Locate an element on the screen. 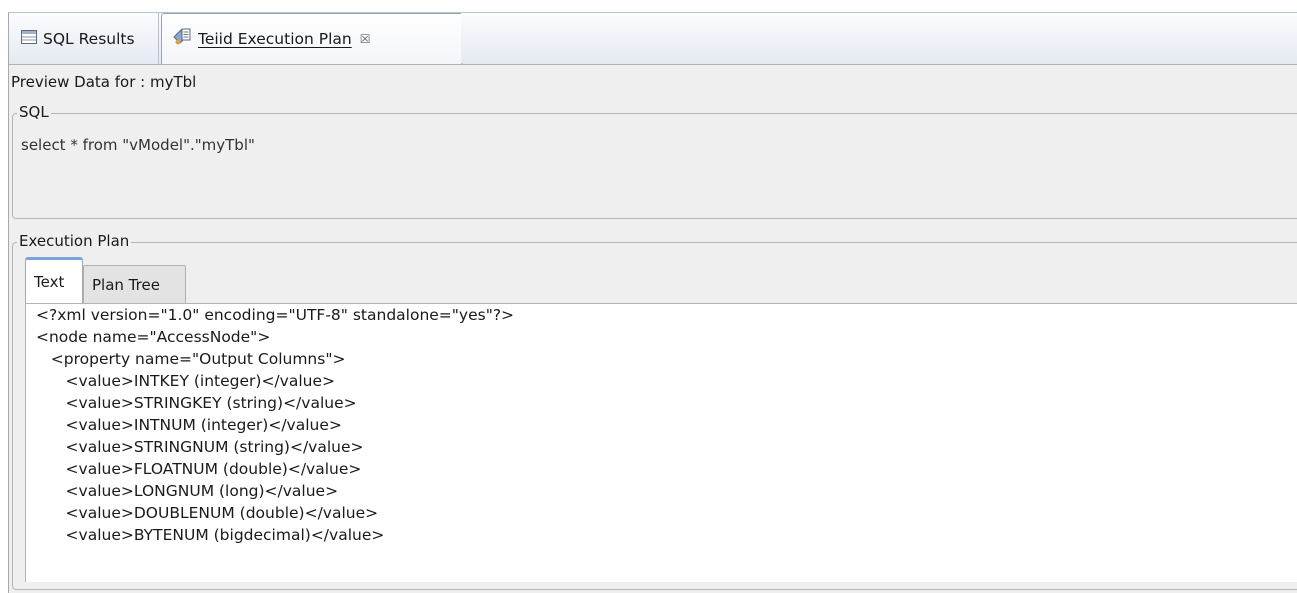 This screenshot has width=1297, height=593. tab-teiid-execution-plan: Teiid Execution Plan ☒ is located at coordinates (311, 38).